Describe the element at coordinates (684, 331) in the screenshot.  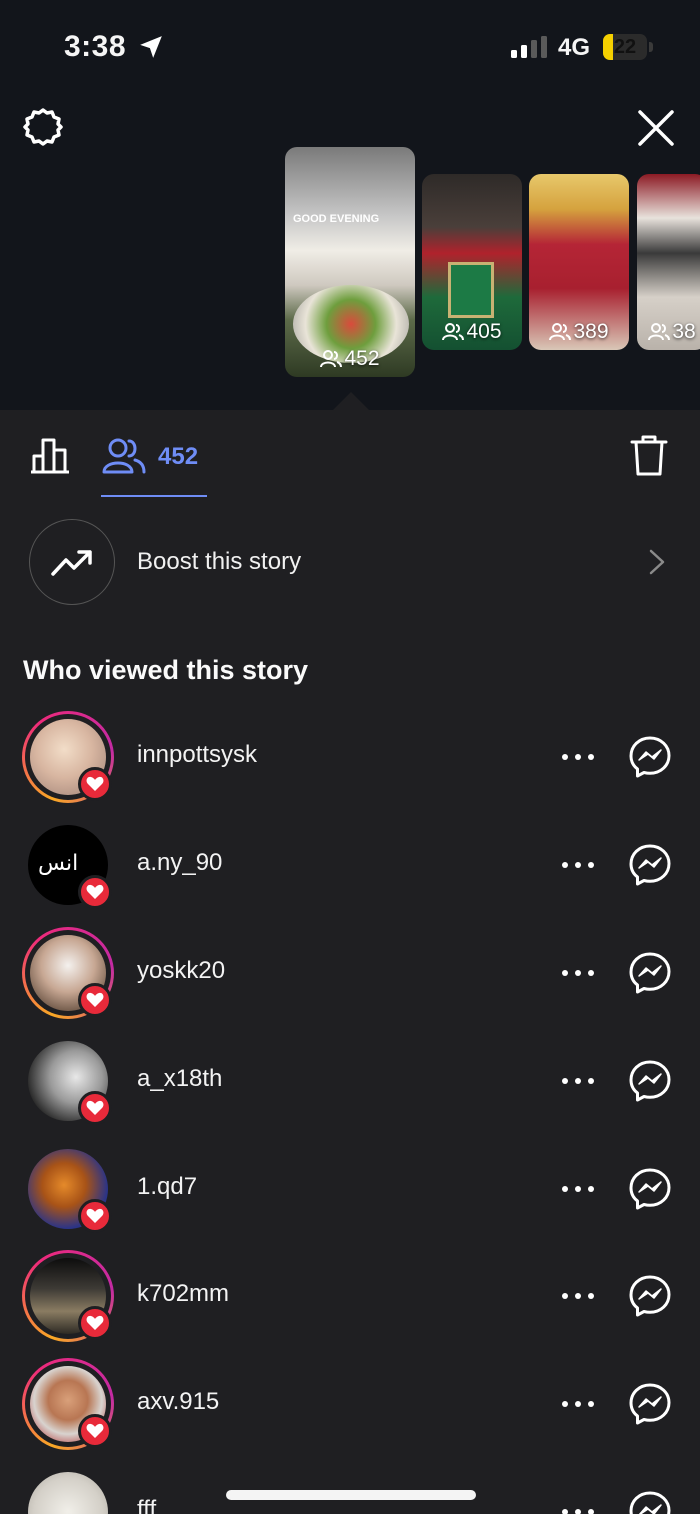
I see `story-views-label: 38` at that location.